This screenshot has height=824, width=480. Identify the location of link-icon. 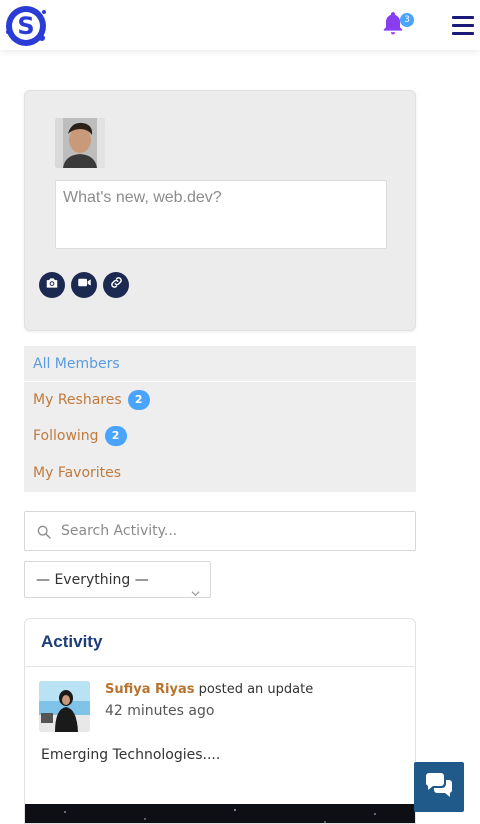
(116, 285).